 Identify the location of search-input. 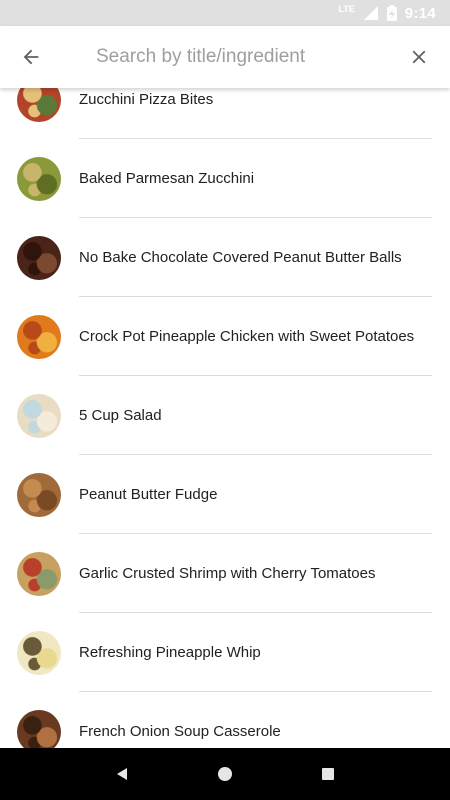
(225, 57).